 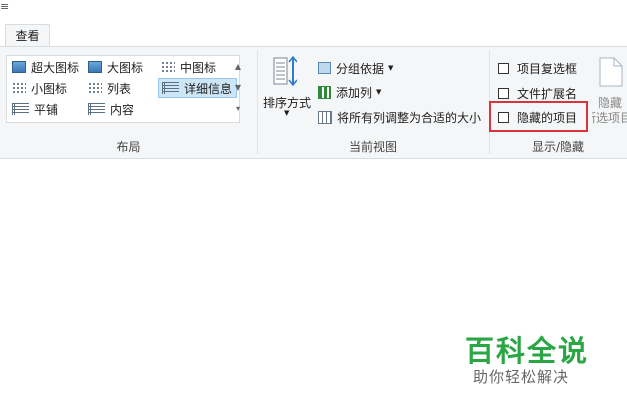 I want to click on layout-item-label: 内容, so click(x=122, y=109).